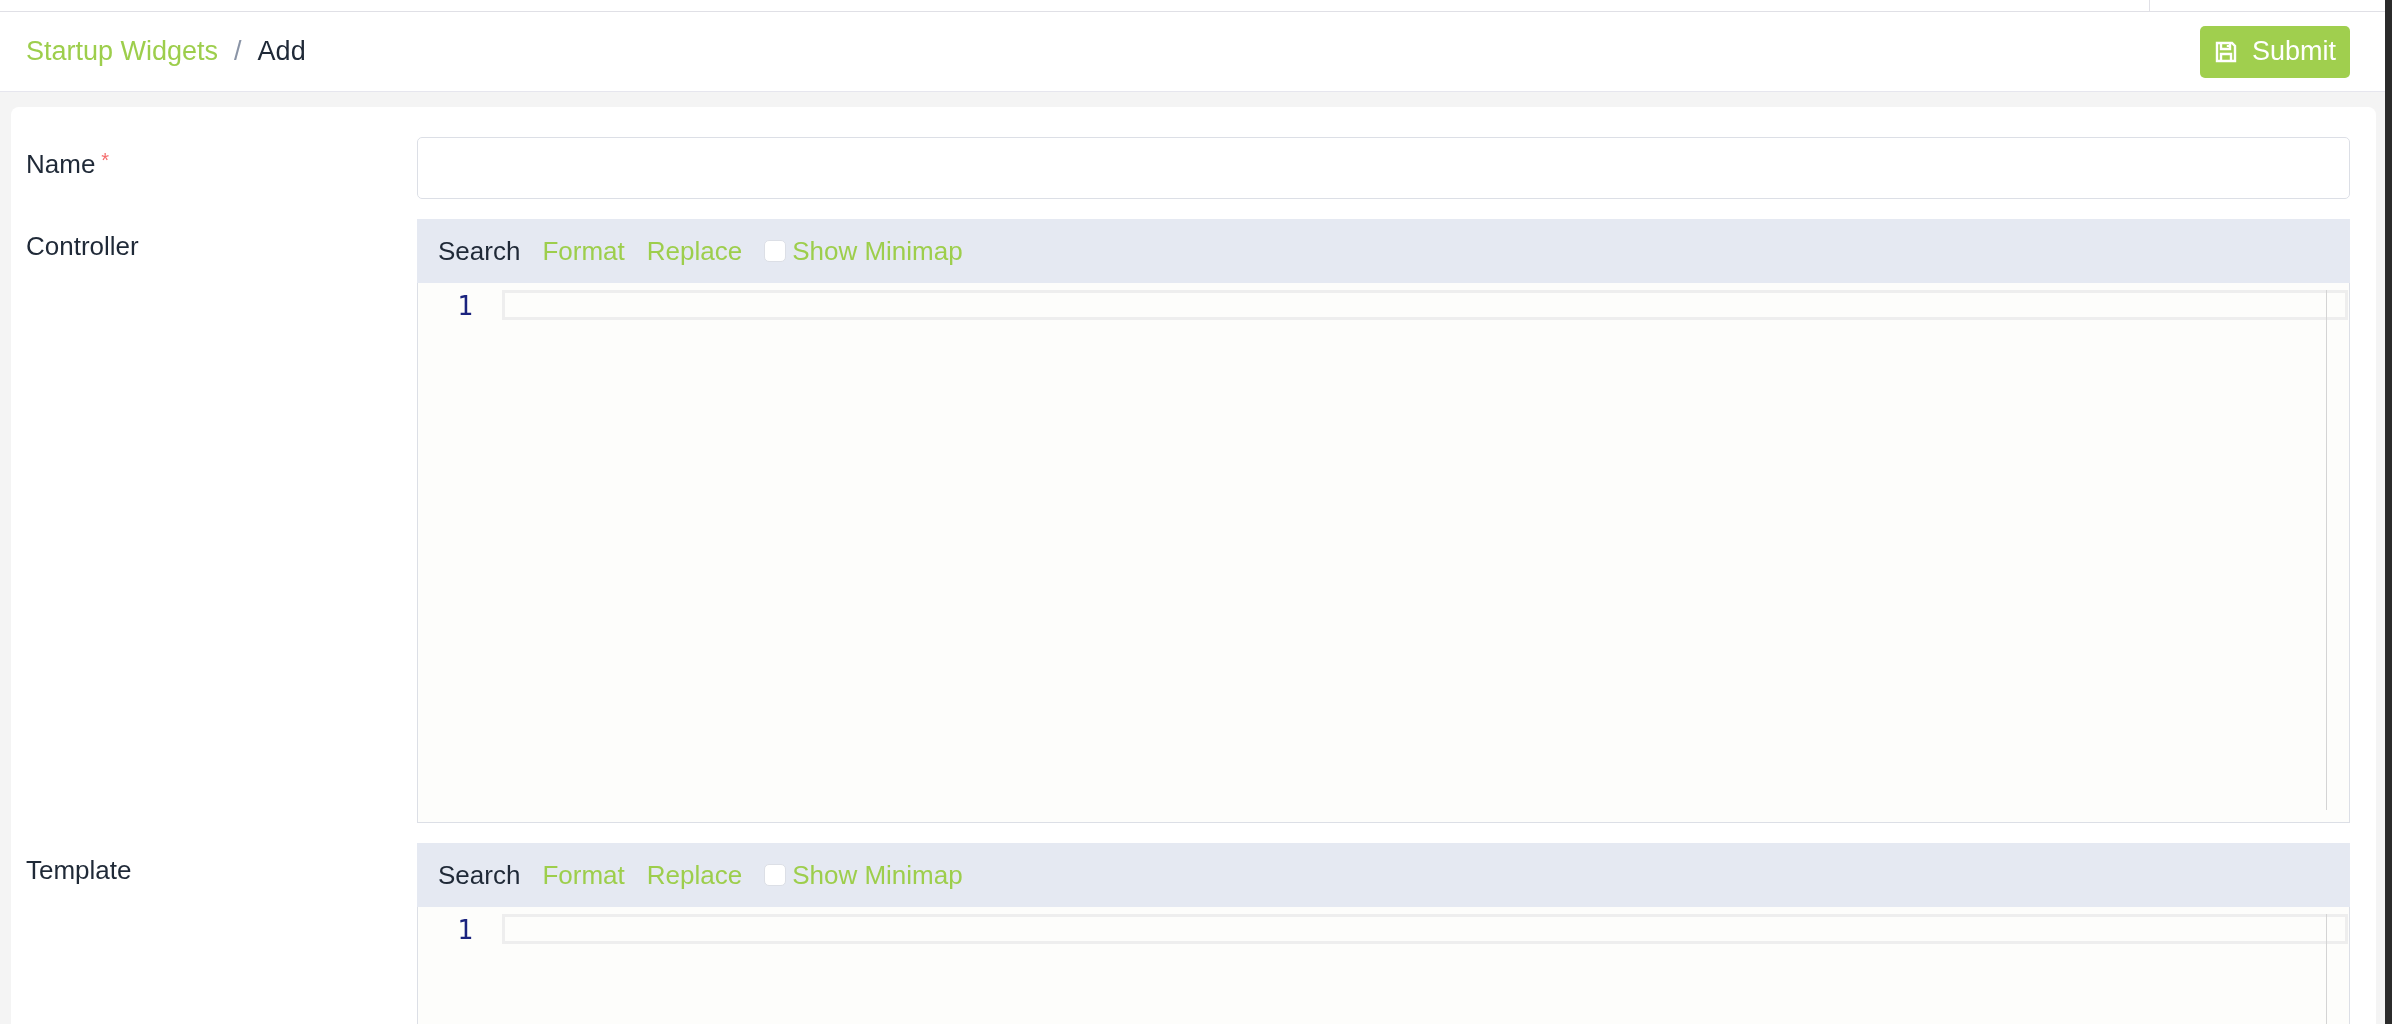 This screenshot has height=1024, width=2392. What do you see at coordinates (79, 870) in the screenshot?
I see `field-label: Template` at bounding box center [79, 870].